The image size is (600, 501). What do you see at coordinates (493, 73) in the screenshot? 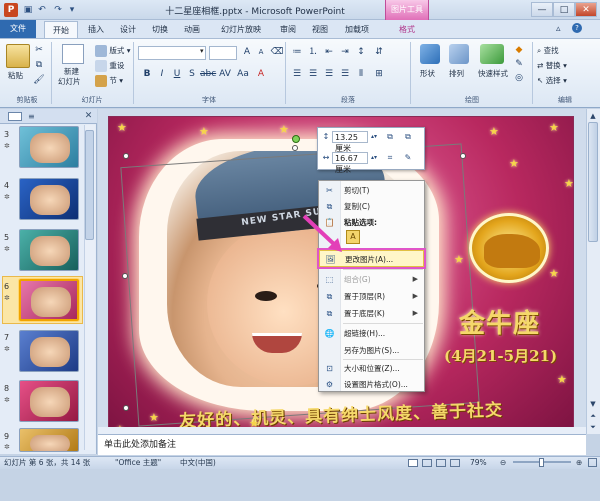
I see `quick-styles-label: 快速样式` at bounding box center [493, 73].